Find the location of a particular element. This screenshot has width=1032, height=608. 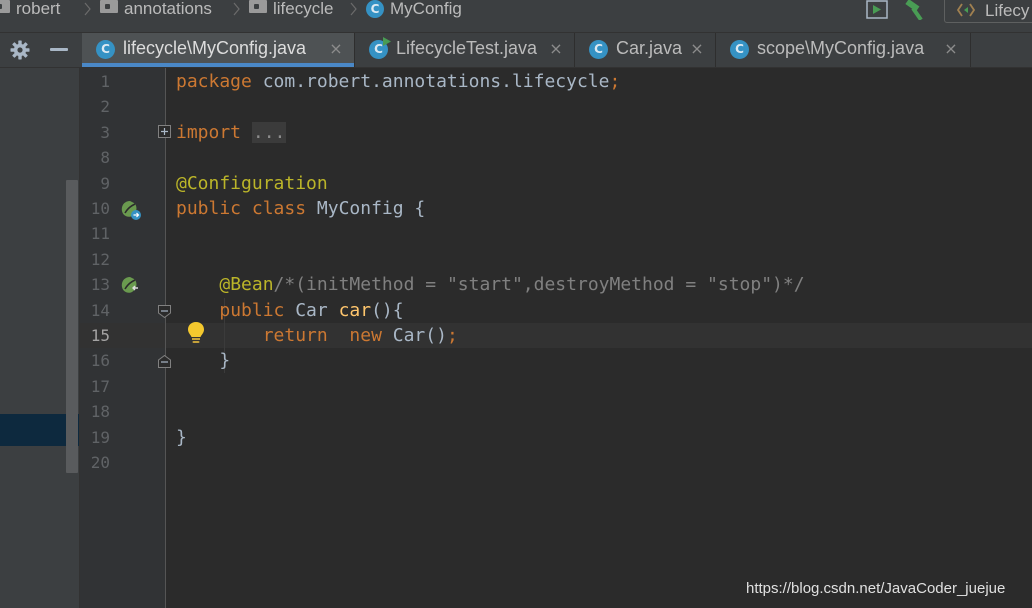

code-token: public class is located at coordinates (246, 208).